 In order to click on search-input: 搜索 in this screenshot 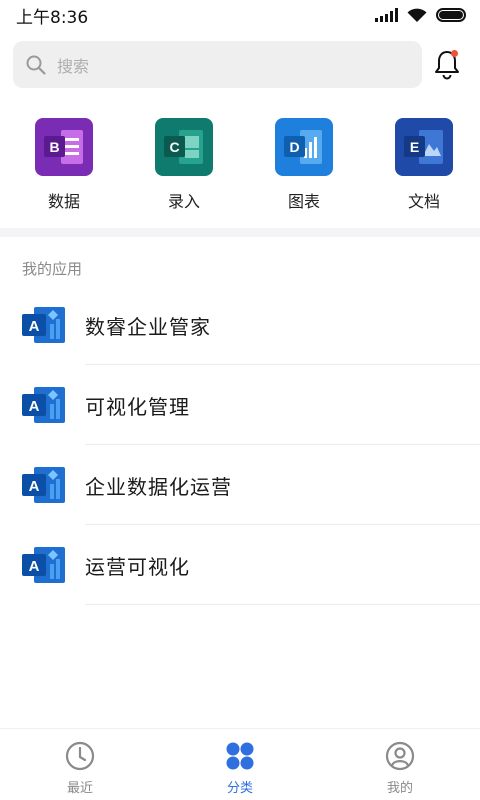, I will do `click(217, 64)`.